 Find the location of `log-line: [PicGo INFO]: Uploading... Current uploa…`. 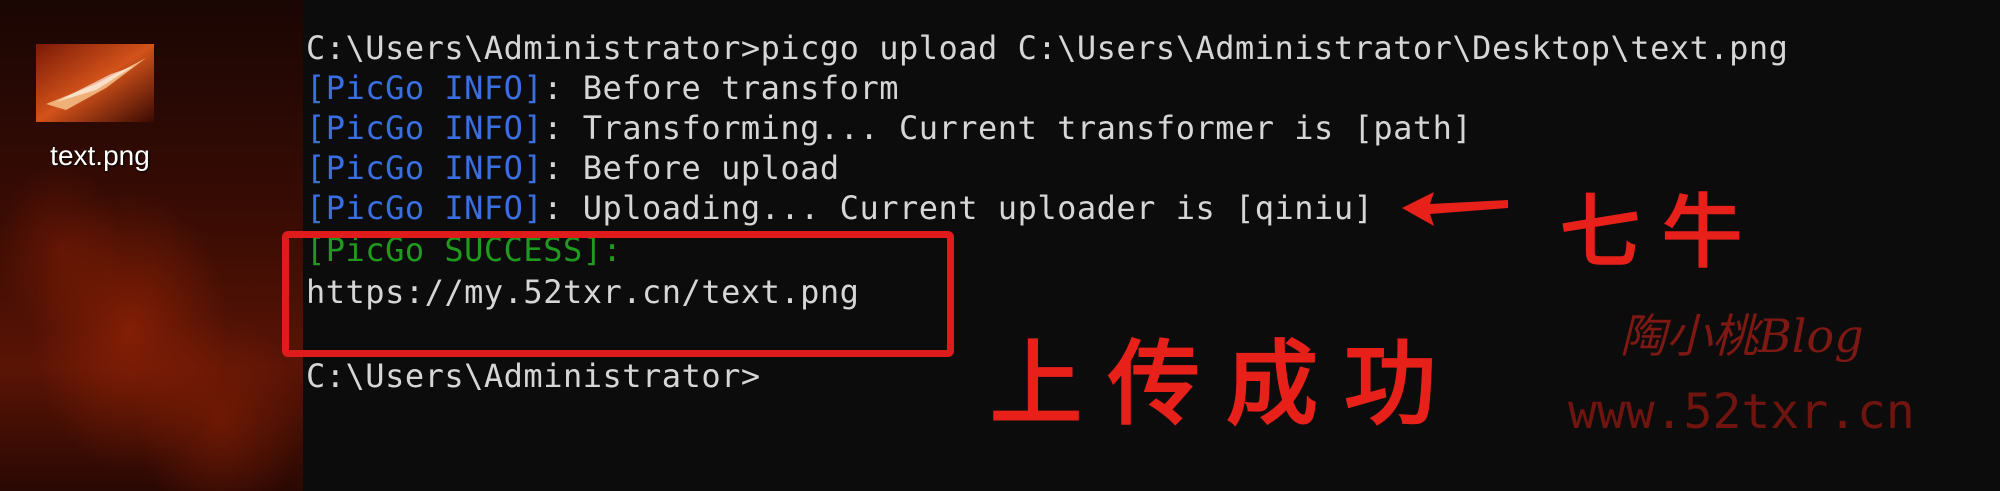

log-line: [PicGo INFO]: Uploading... Current uploa… is located at coordinates (839, 208).